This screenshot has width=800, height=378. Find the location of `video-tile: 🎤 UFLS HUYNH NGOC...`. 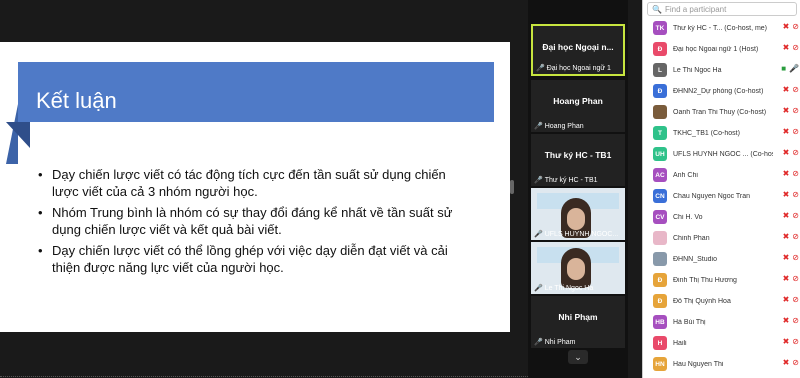

video-tile: 🎤 UFLS HUYNH NGOC... is located at coordinates (578, 214).